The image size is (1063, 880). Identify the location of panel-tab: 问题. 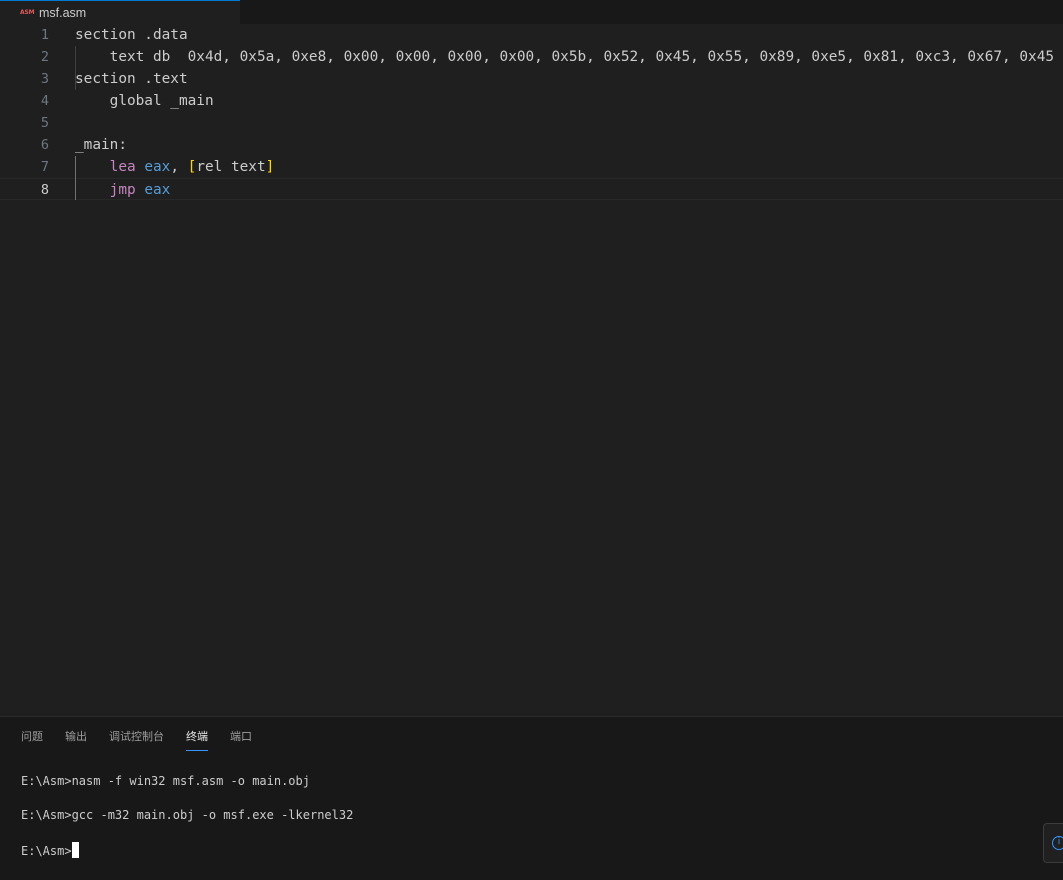
(32, 740).